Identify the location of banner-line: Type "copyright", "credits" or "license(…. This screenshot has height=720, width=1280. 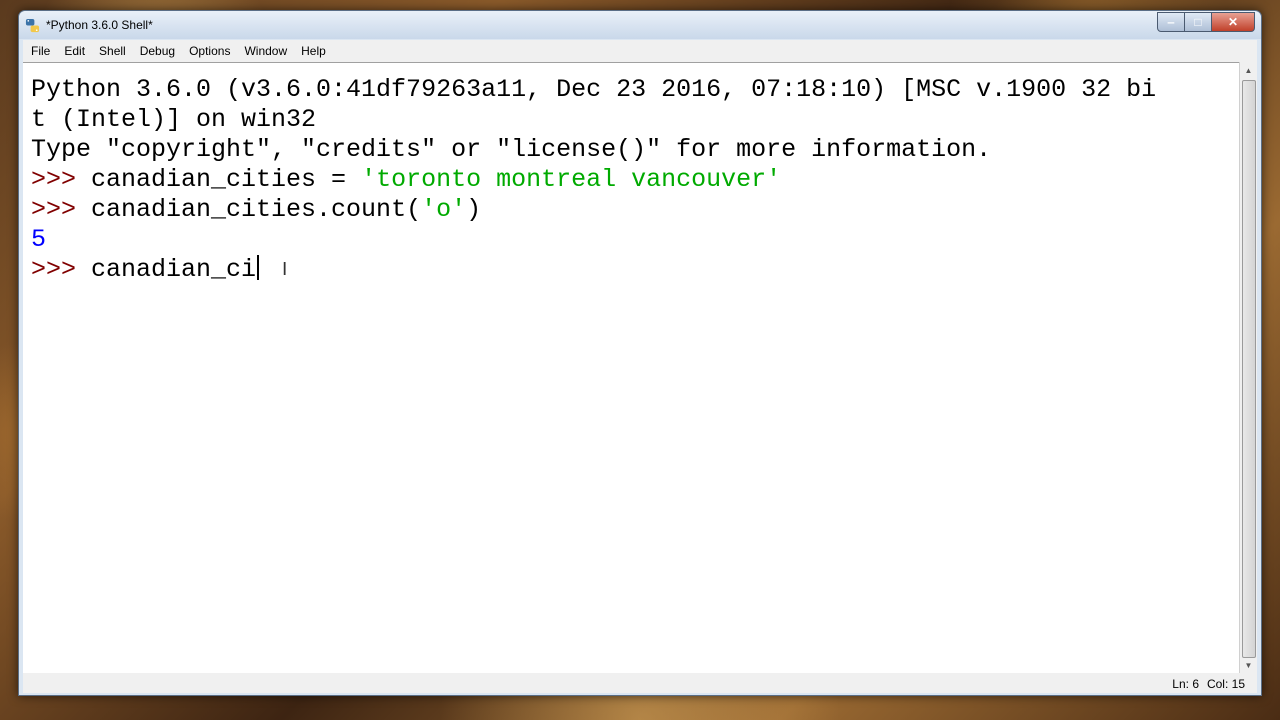
(511, 149).